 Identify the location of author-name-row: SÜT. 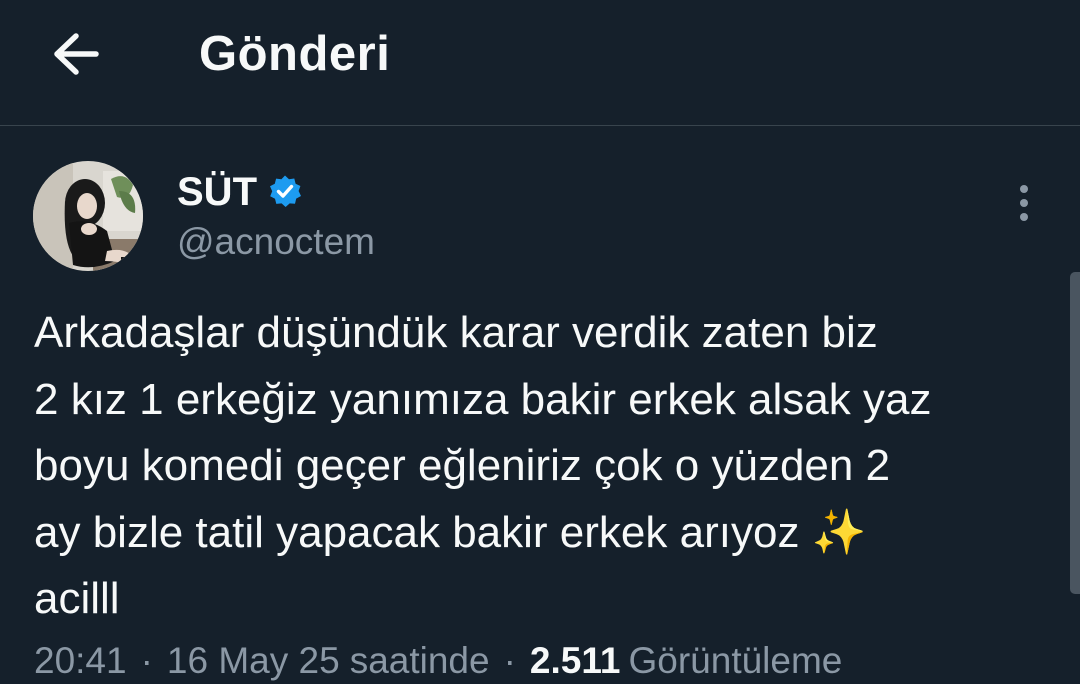
(240, 192).